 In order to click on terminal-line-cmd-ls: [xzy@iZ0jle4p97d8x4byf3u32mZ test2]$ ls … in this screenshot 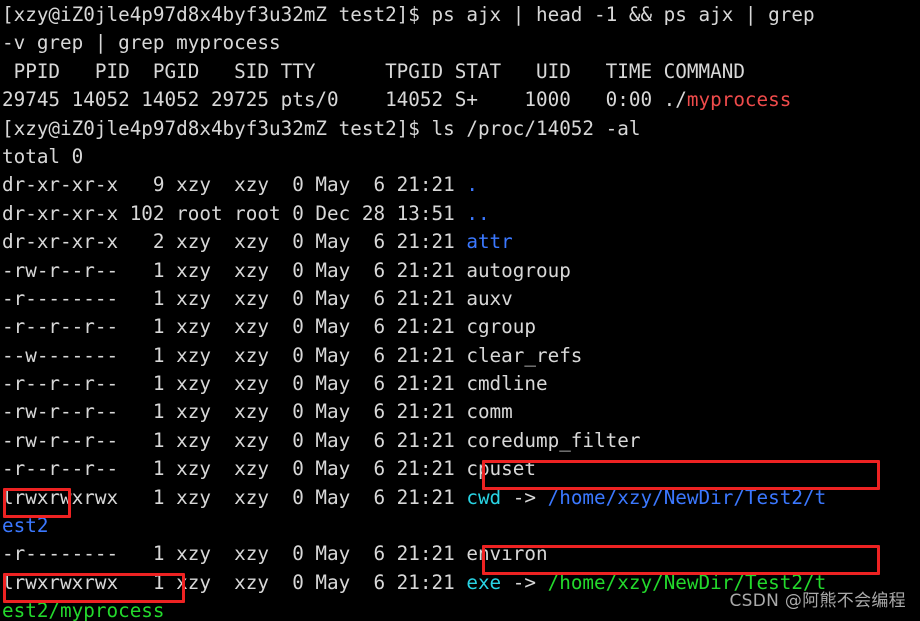, I will do `click(461, 129)`.